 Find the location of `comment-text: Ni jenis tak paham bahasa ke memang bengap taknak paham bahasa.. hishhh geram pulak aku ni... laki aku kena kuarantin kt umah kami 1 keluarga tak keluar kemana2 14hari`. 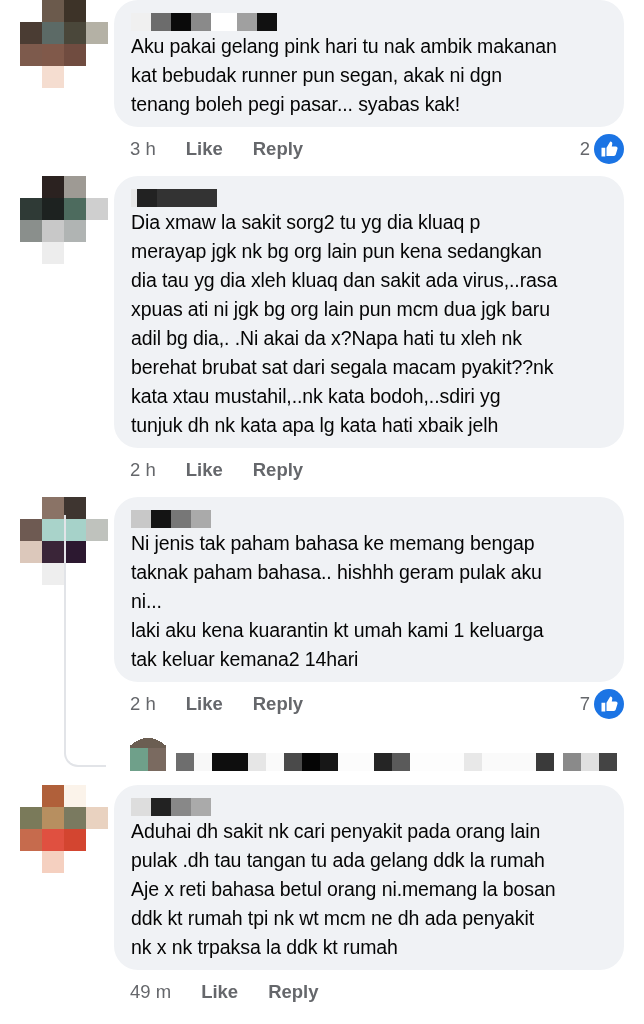

comment-text: Ni jenis tak paham bahasa ke memang bengap taknak paham bahasa.. hishhh geram pulak aku ni... laki aku kena kuarantin kt umah kami 1 keluarga tak keluar kemana2 14hari is located at coordinates (338, 601).